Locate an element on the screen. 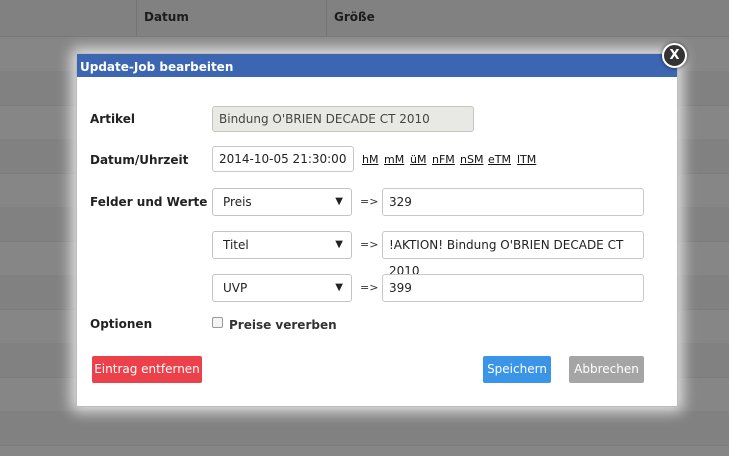  field-select-value: Preis is located at coordinates (237, 202).